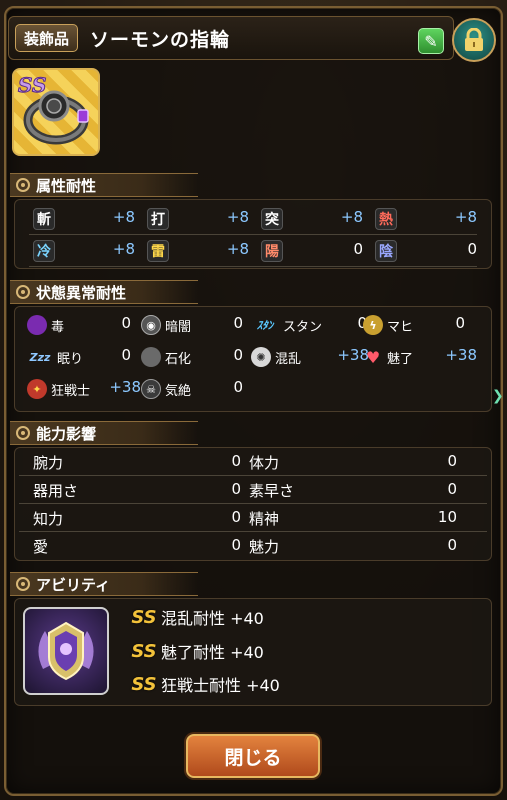 The height and width of the screenshot is (800, 507). Describe the element at coordinates (126, 323) in the screenshot. I see `status-poison-value: 0` at that location.